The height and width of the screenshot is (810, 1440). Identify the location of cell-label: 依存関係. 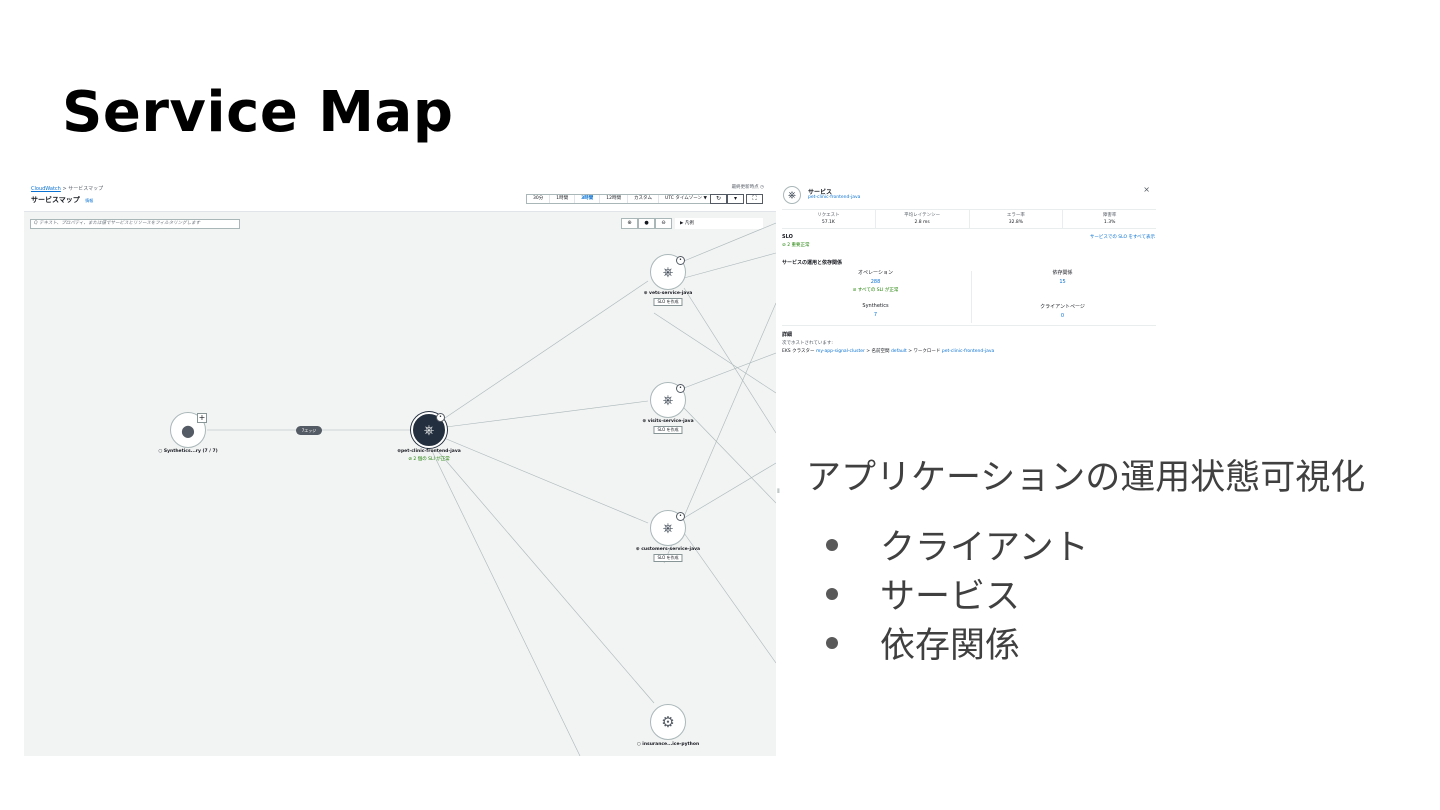
(1062, 273).